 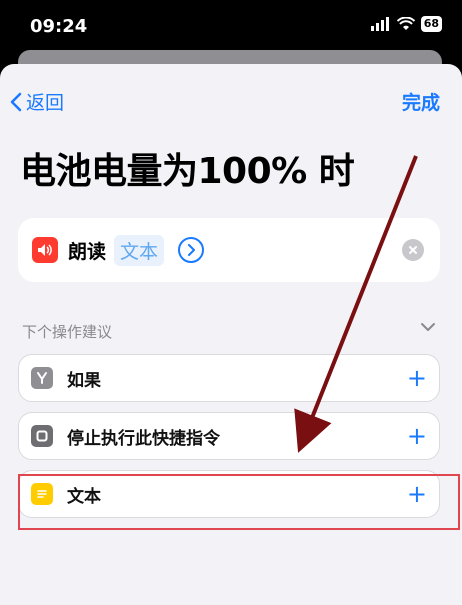 I want to click on back-button: 返回, so click(x=37, y=101).